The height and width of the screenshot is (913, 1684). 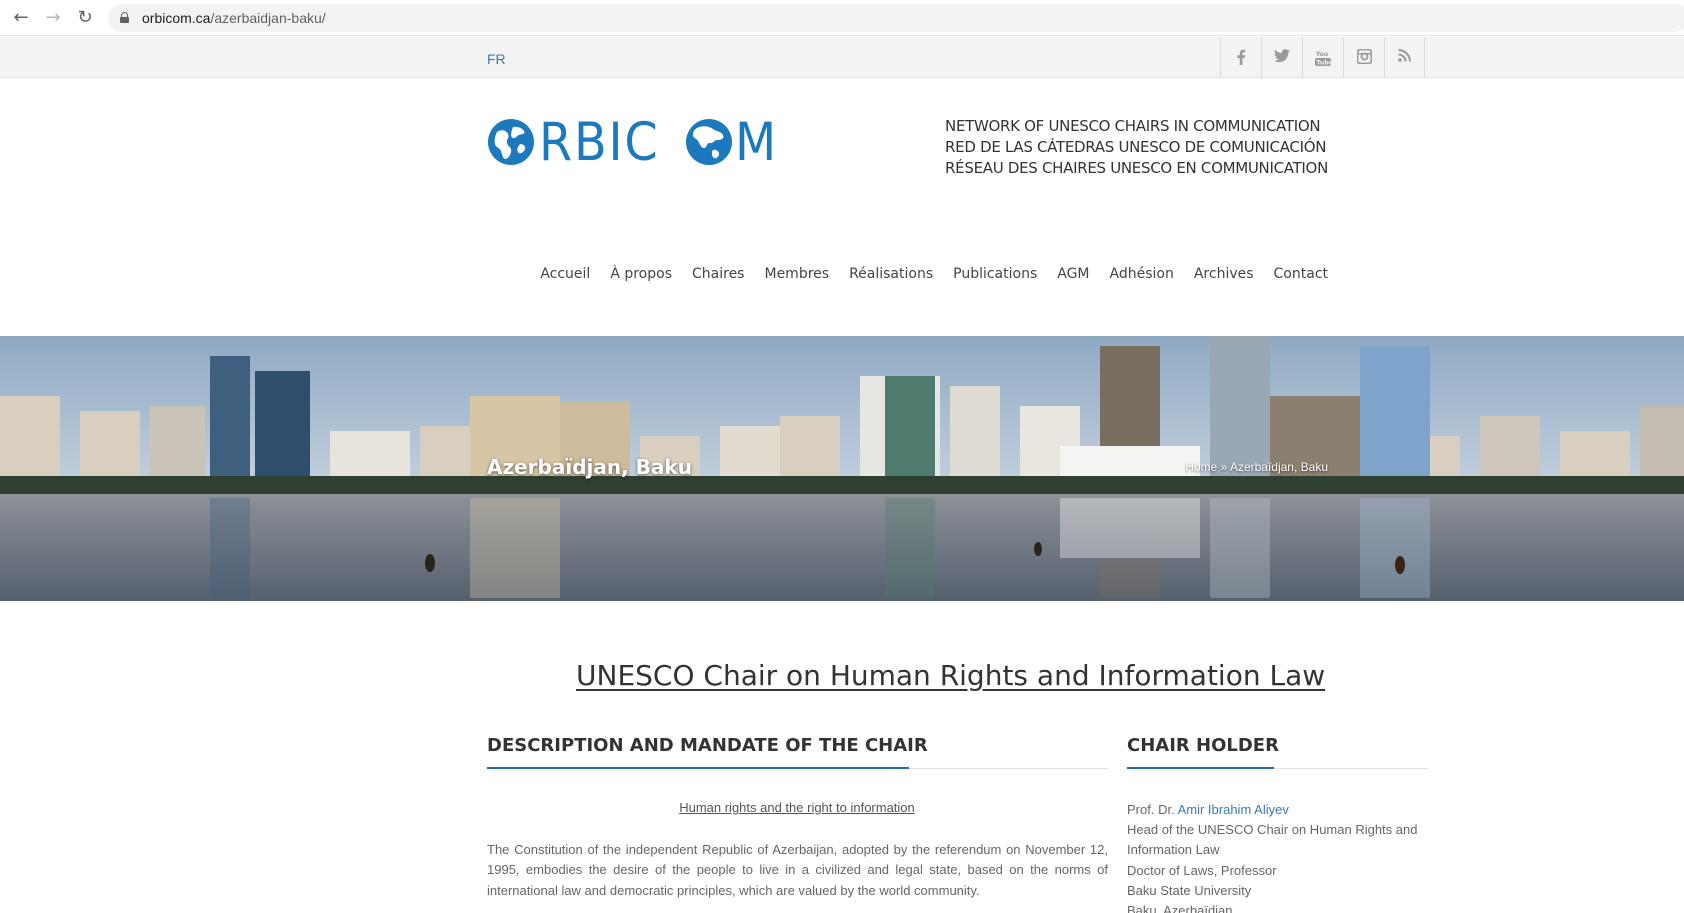 I want to click on nav-item-publications: Publications, so click(x=995, y=274).